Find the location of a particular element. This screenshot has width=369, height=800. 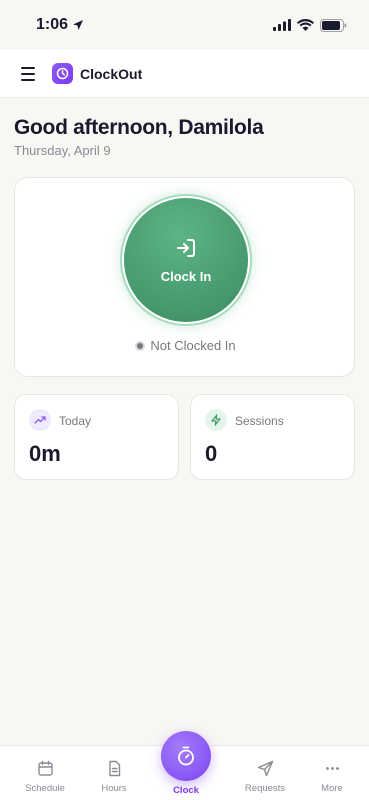

stopwatch-icon is located at coordinates (186, 756).